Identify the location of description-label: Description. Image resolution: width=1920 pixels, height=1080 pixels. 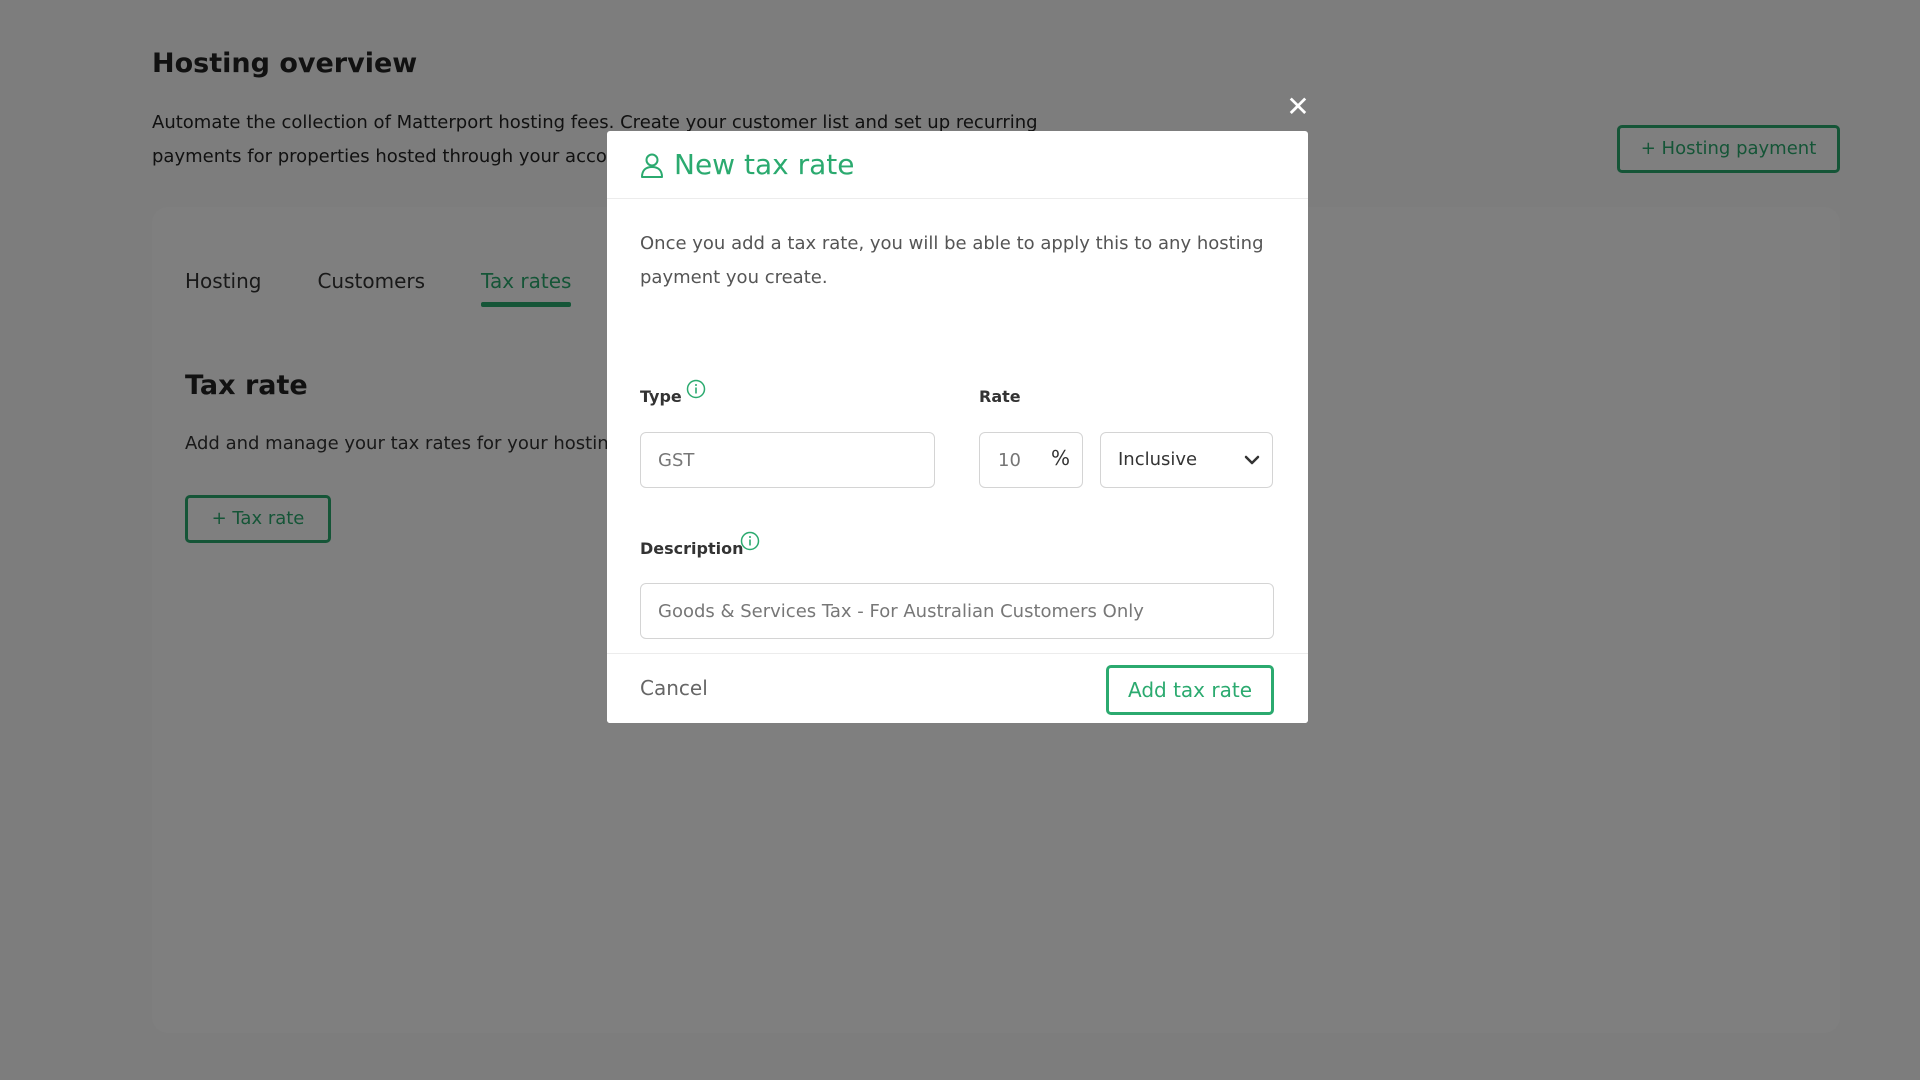
(692, 548).